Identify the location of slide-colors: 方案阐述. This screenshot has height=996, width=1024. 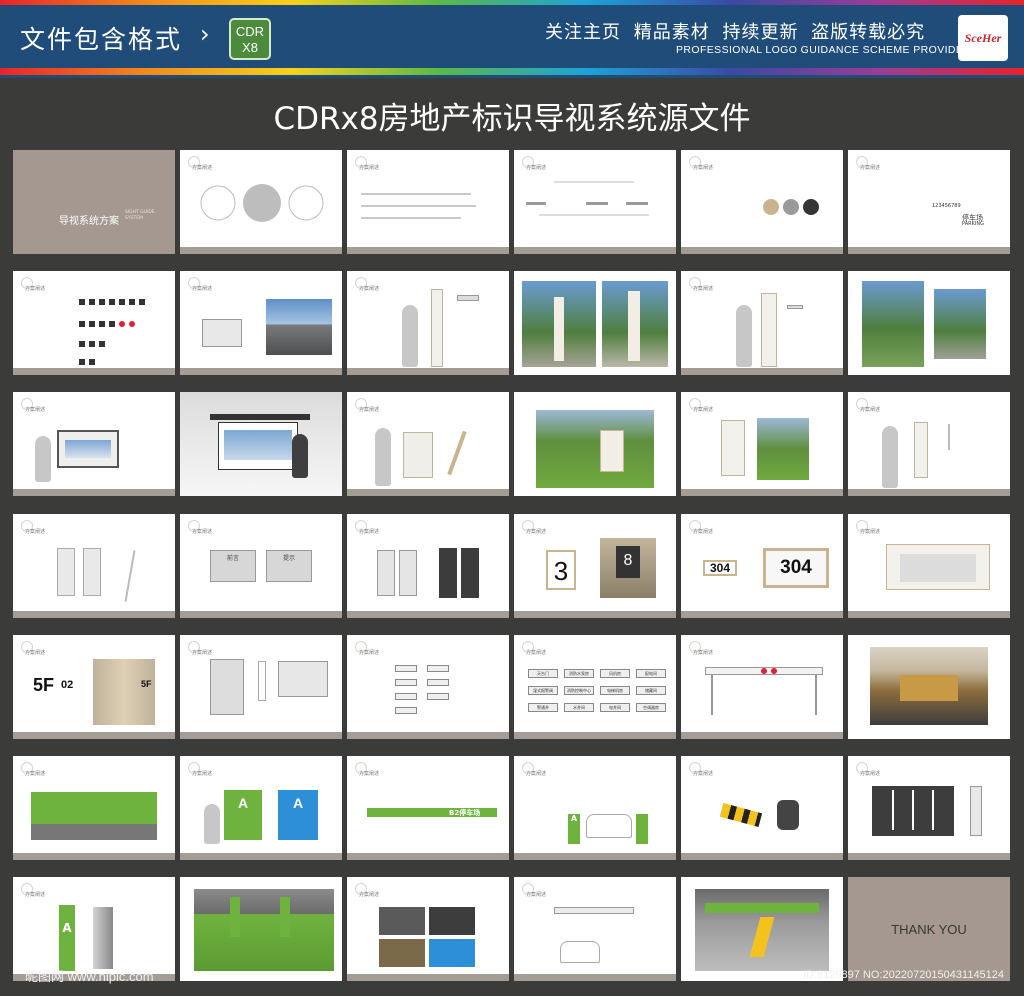
(762, 202).